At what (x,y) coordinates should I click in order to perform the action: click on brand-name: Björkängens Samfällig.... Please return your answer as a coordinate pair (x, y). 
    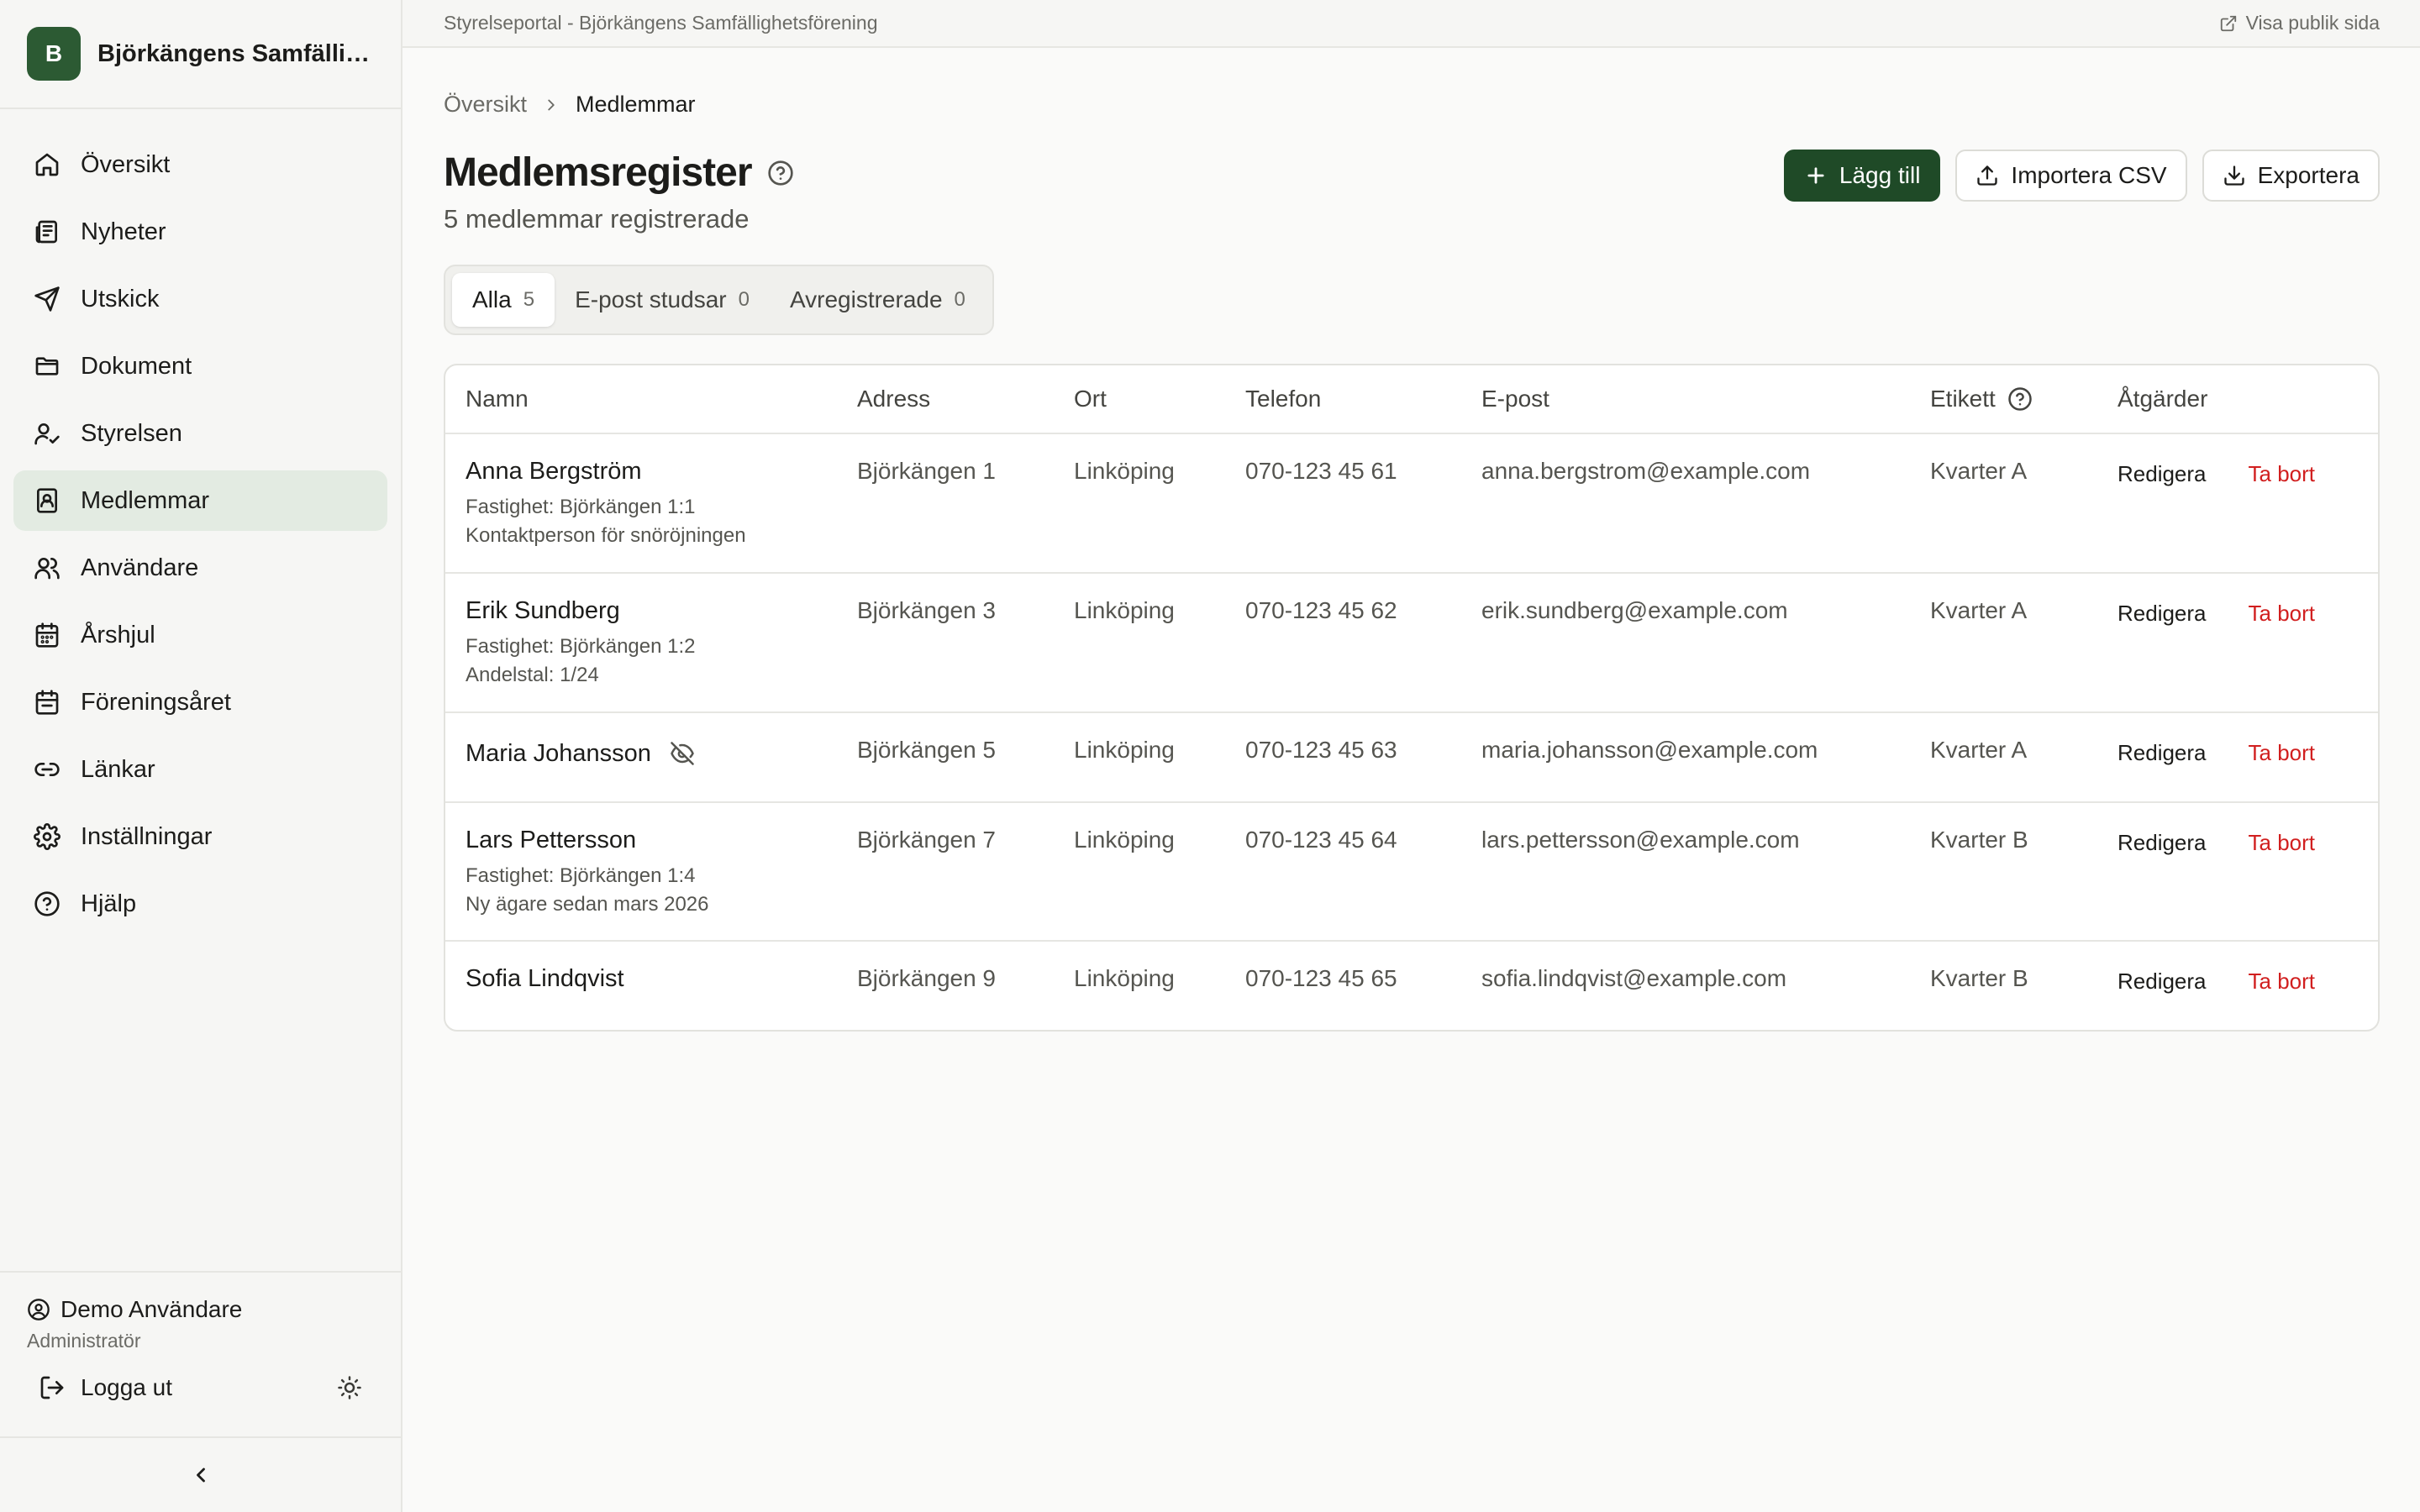
    Looking at the image, I should click on (235, 53).